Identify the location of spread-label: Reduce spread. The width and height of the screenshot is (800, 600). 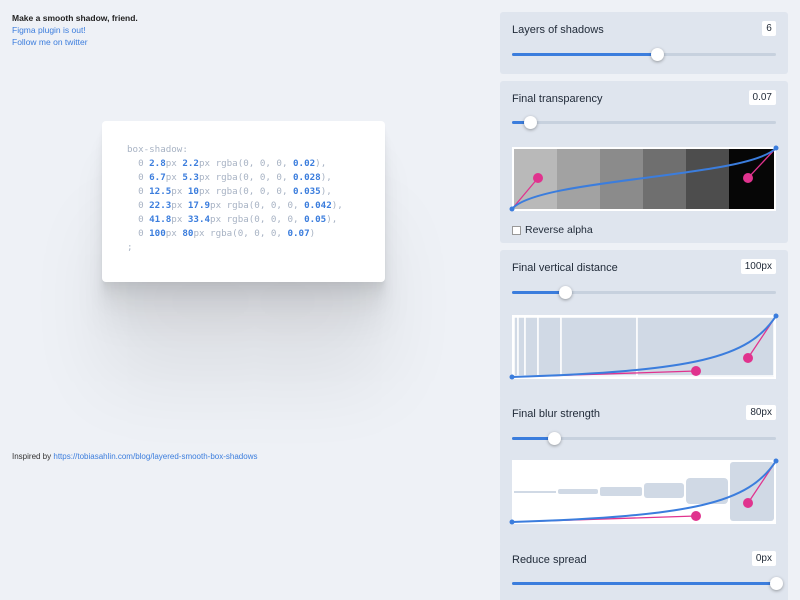
(549, 560).